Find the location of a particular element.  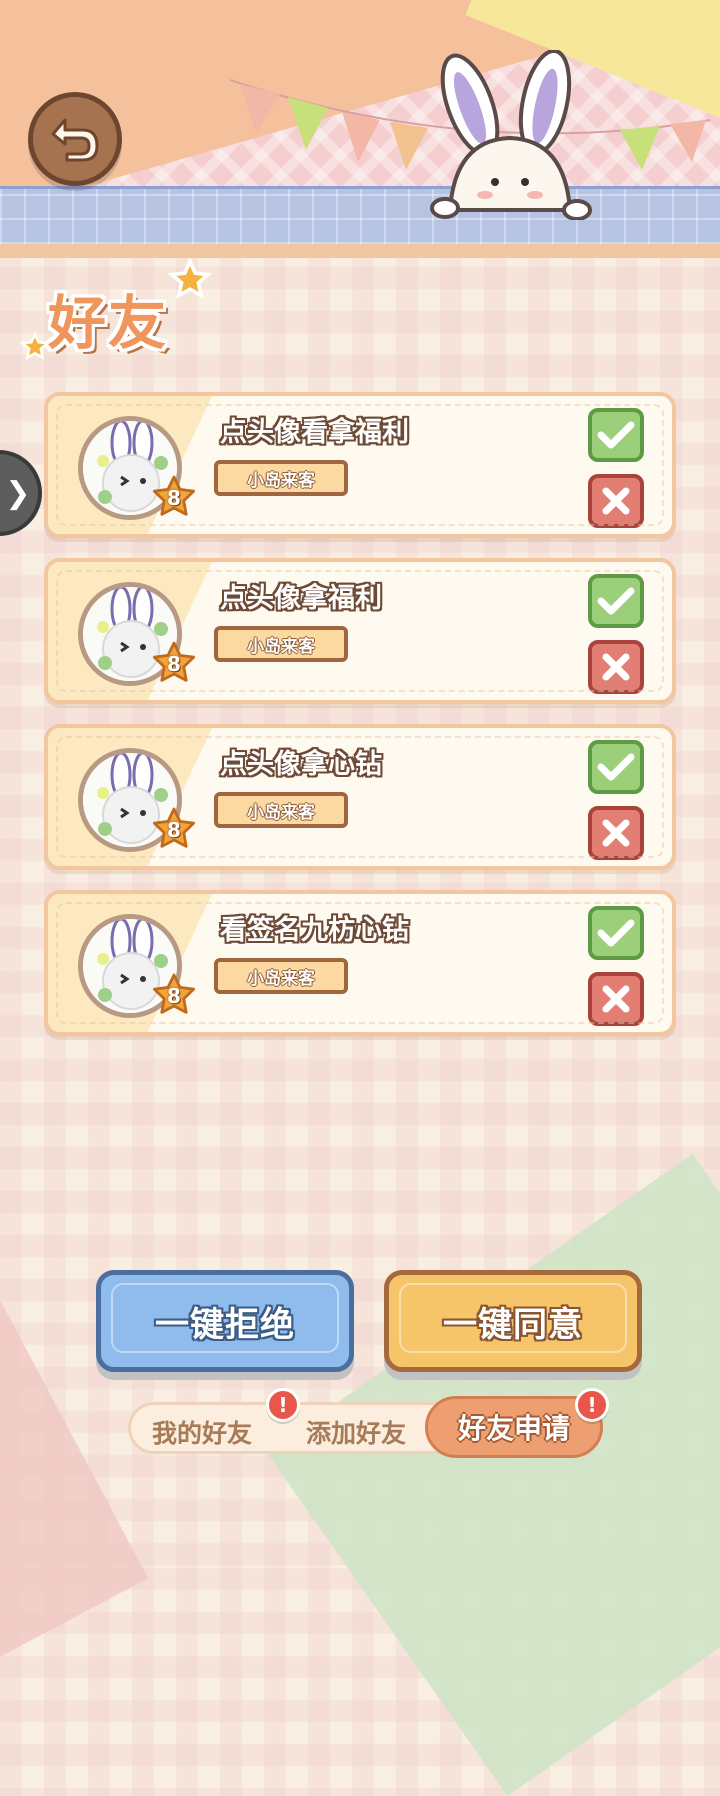

request-card: 8 点头像看拿福利 小岛来客 is located at coordinates (360, 465).